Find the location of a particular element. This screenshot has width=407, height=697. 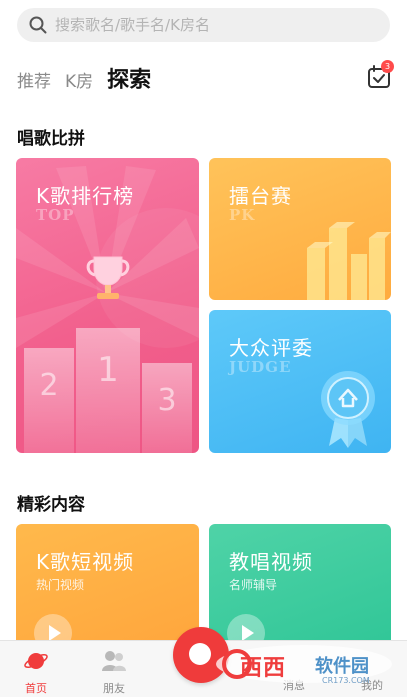

watermark-url: CR173.COM is located at coordinates (346, 680).